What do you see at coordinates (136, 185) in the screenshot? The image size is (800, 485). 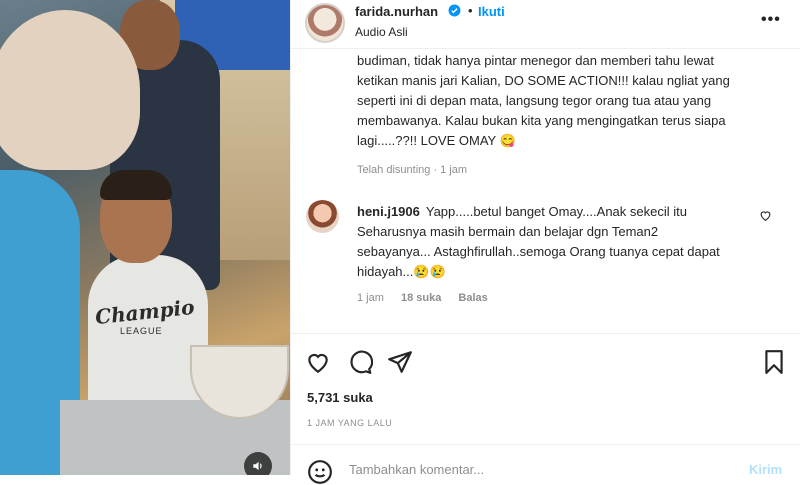 I see `child-hair` at bounding box center [136, 185].